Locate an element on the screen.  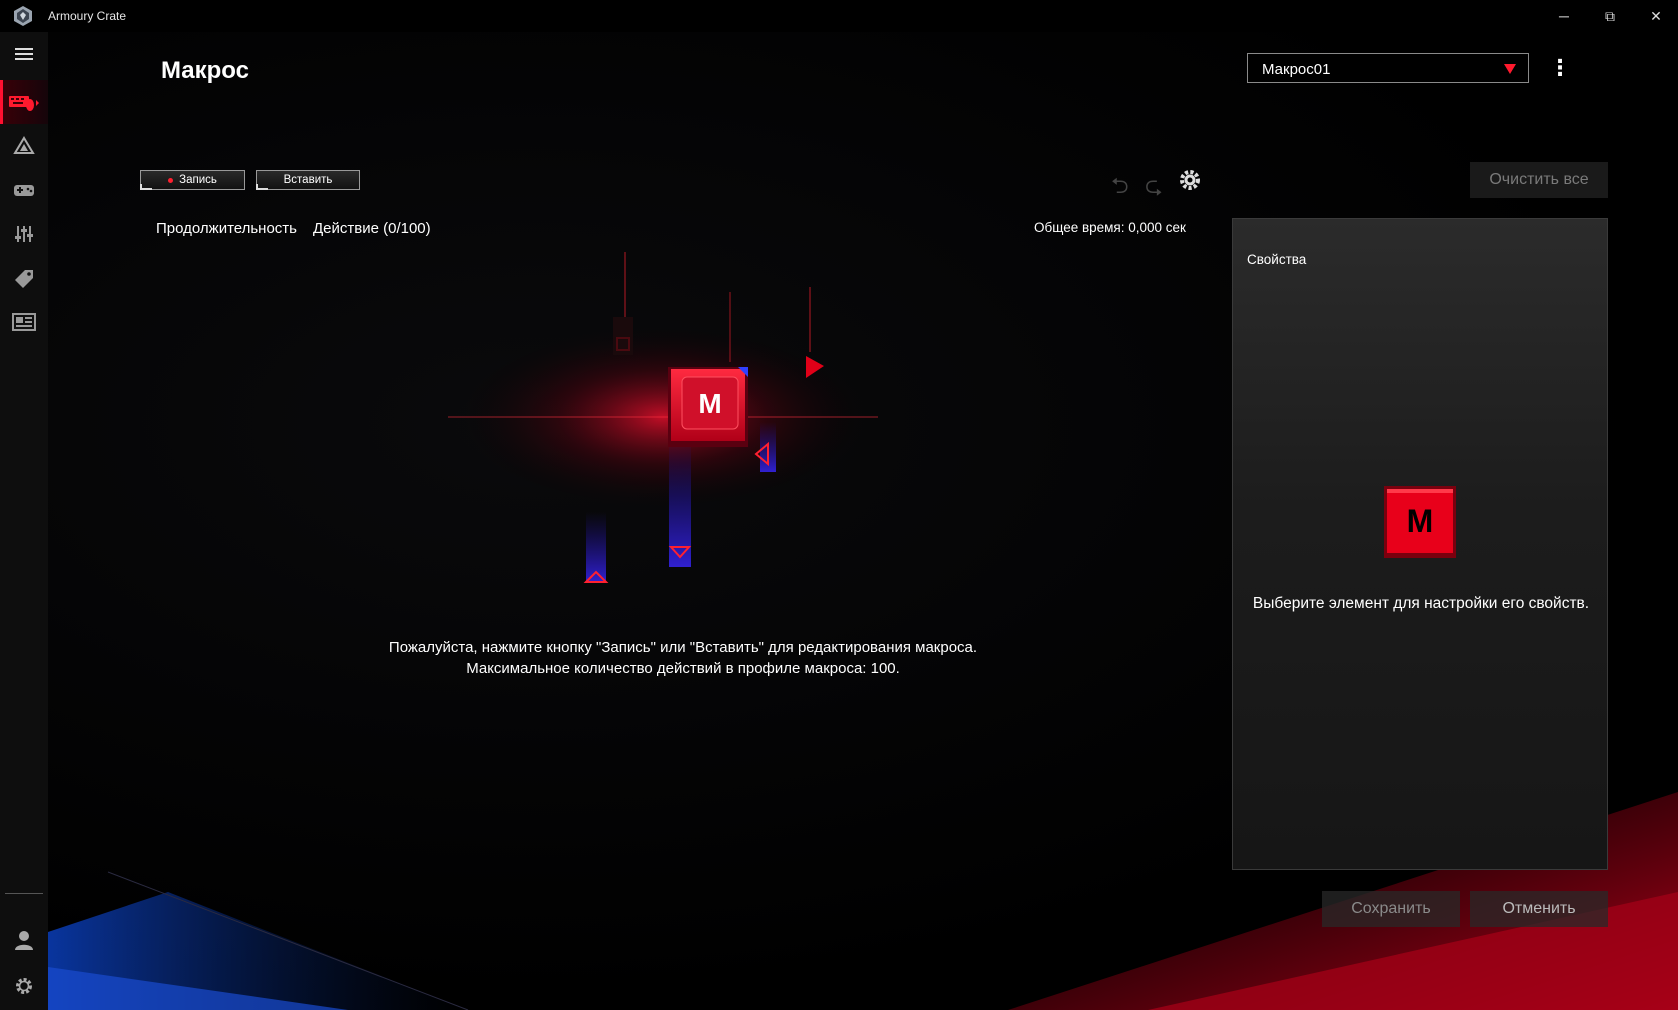
armoury-crate-logo-icon is located at coordinates (23, 16).